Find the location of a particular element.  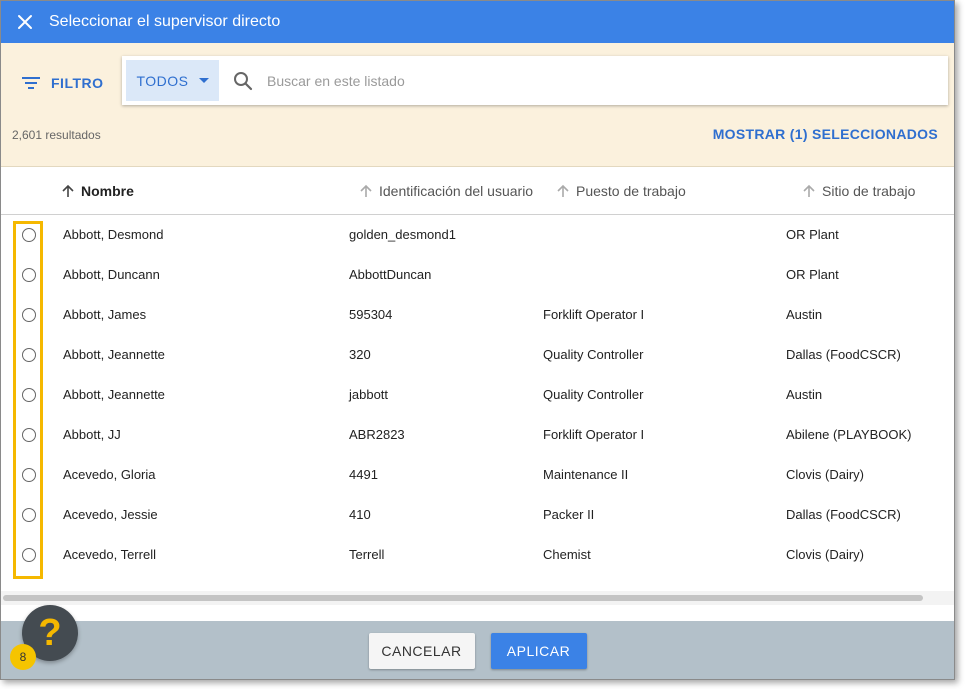

close-icon is located at coordinates (25, 22).